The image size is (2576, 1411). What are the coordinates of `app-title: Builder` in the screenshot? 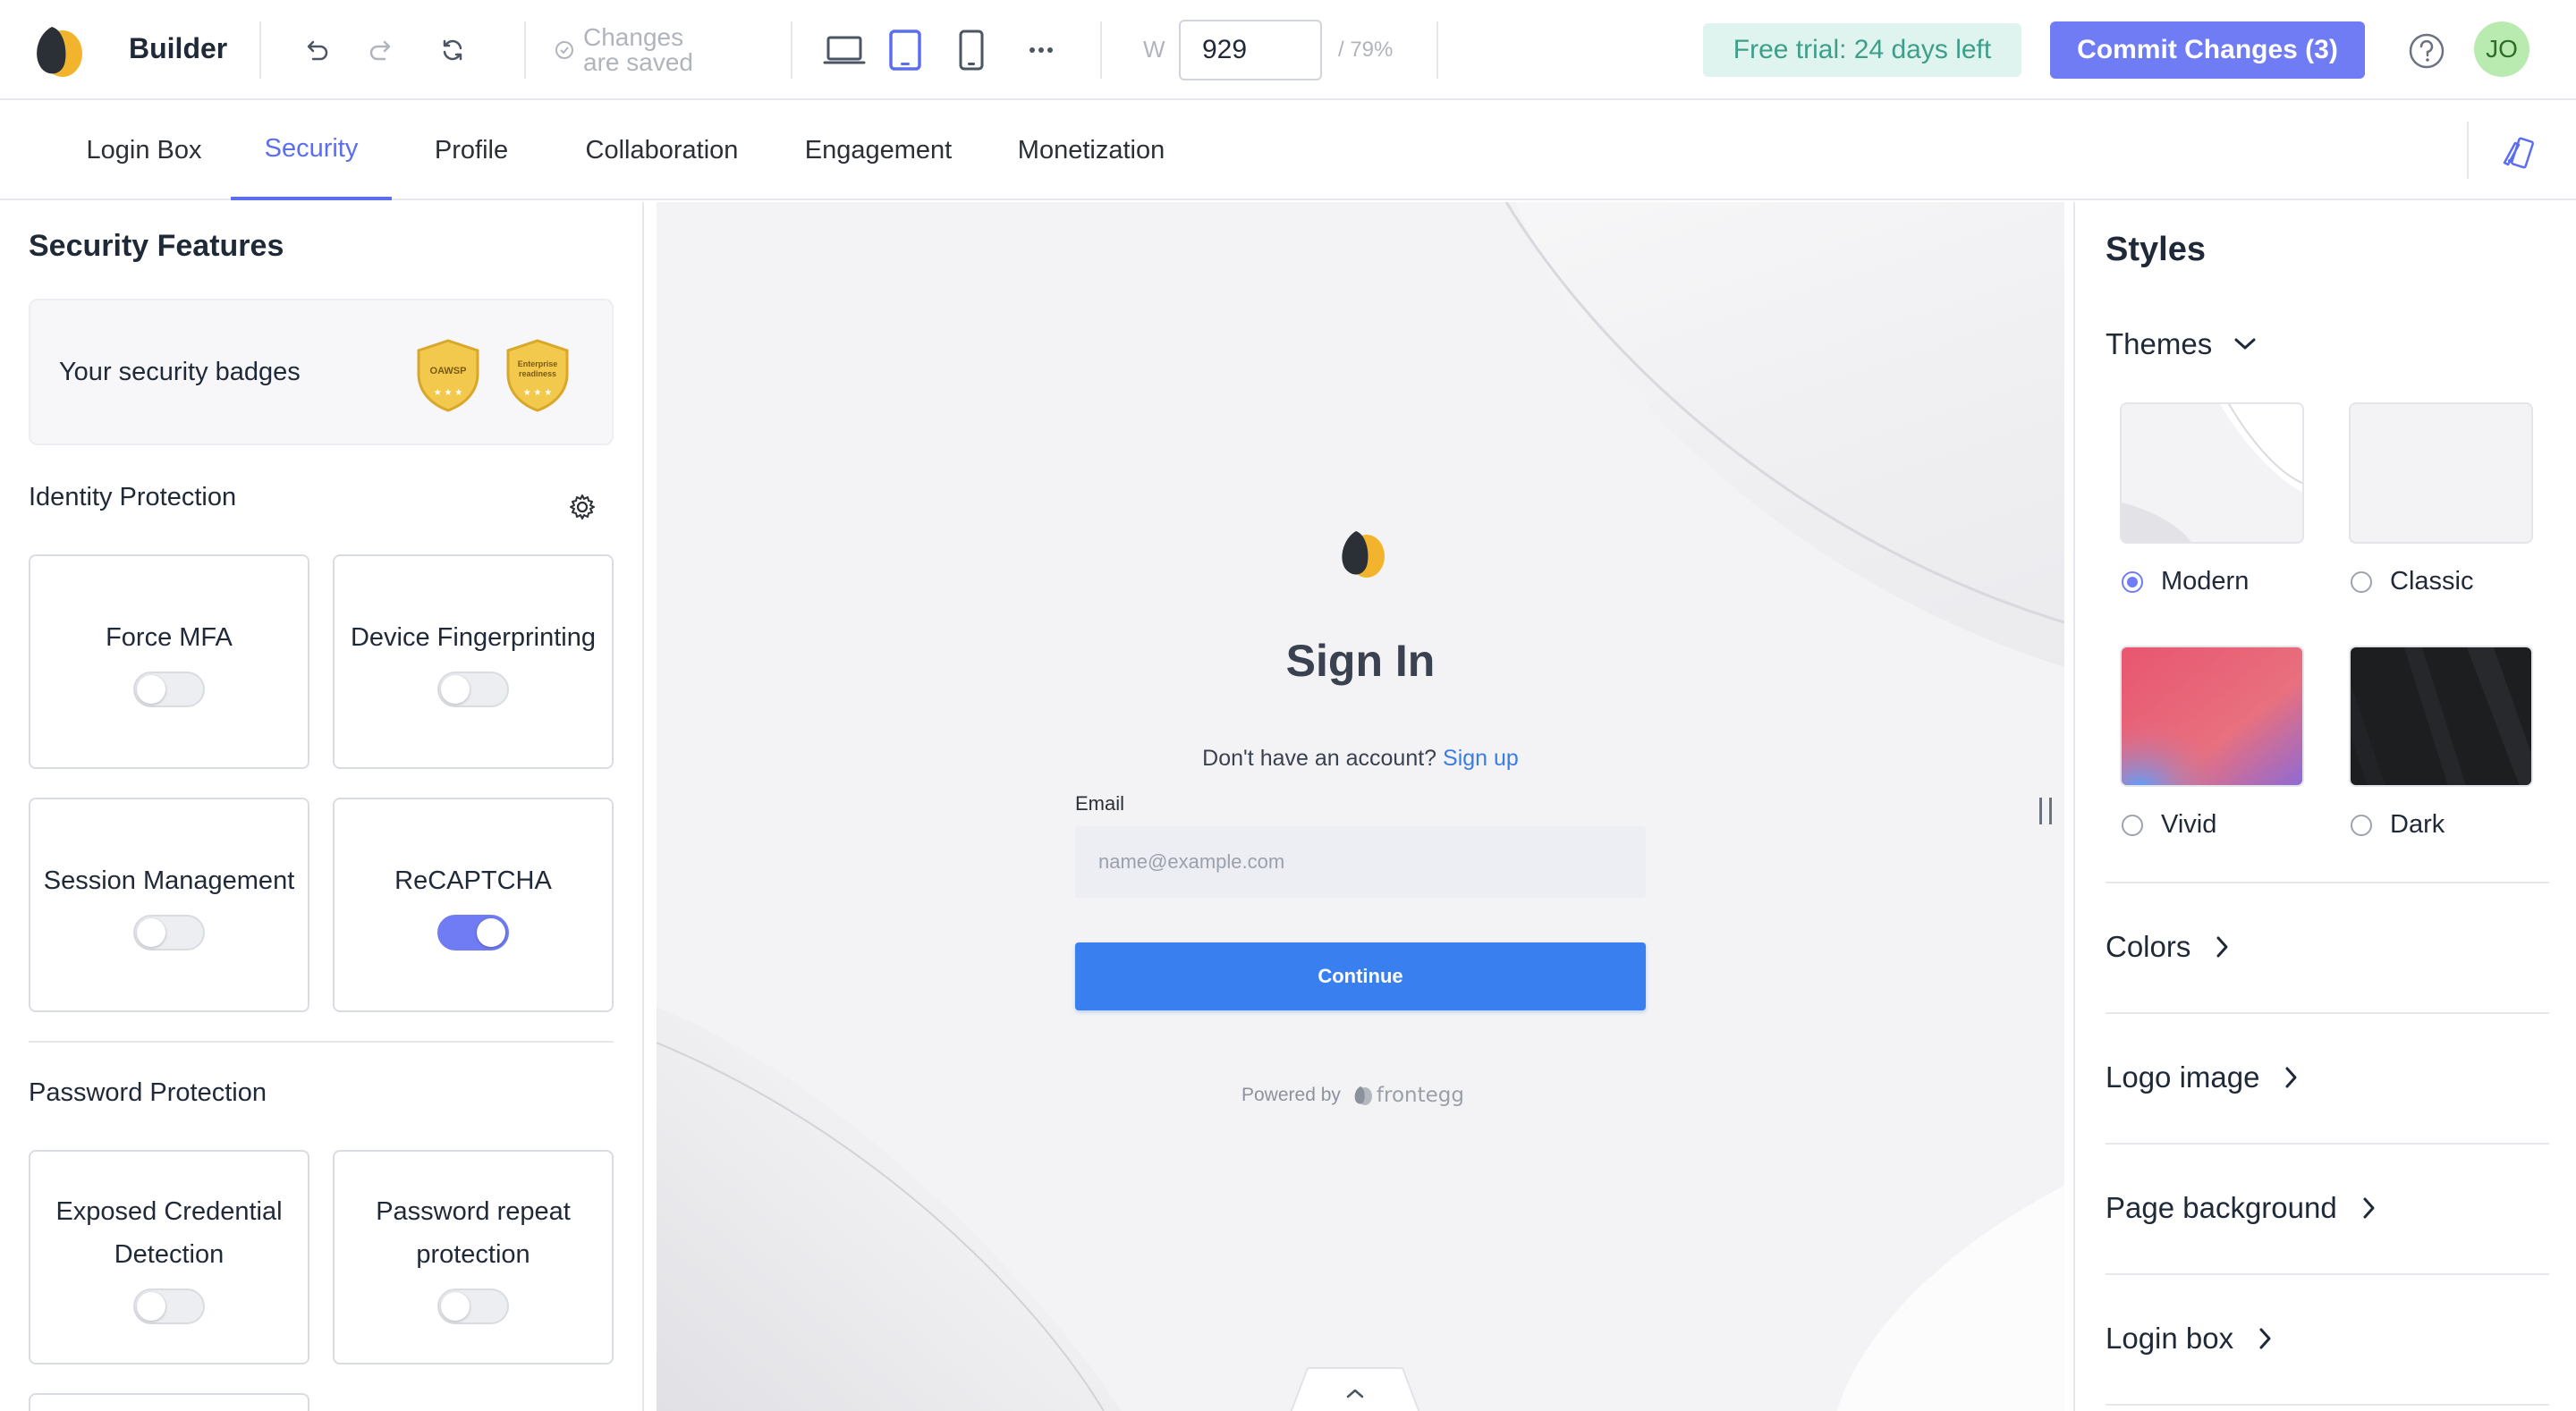 It's located at (178, 48).